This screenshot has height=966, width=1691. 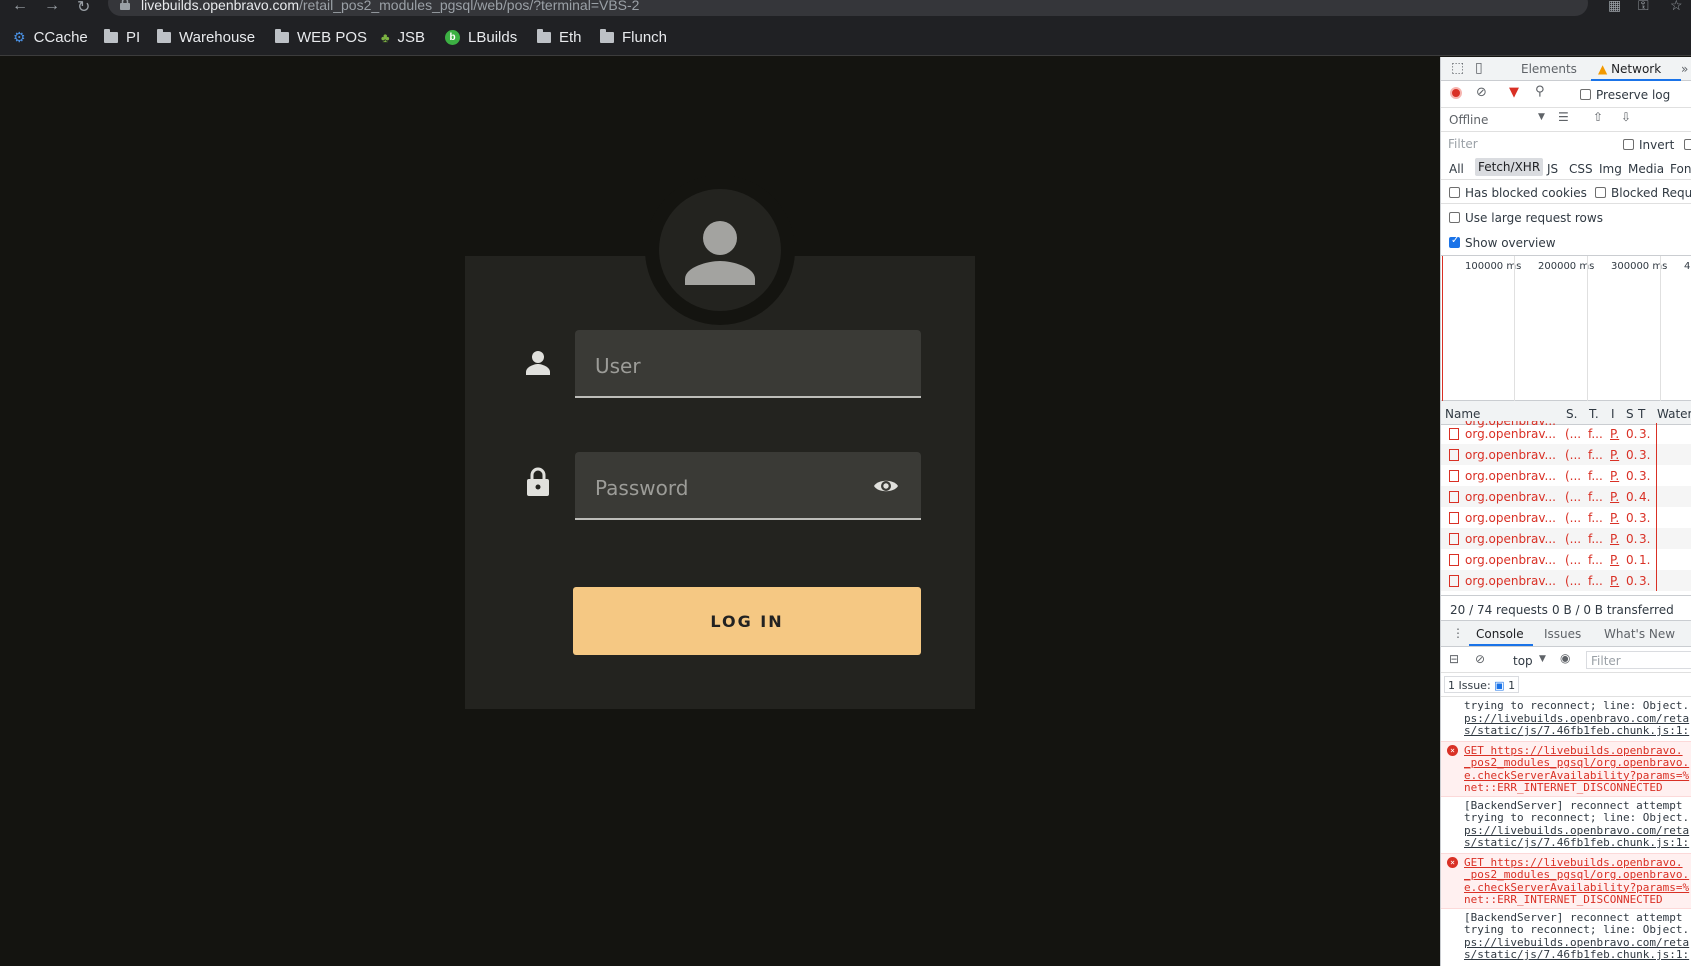 I want to click on type-filter-font: Fon, so click(x=1680, y=169).